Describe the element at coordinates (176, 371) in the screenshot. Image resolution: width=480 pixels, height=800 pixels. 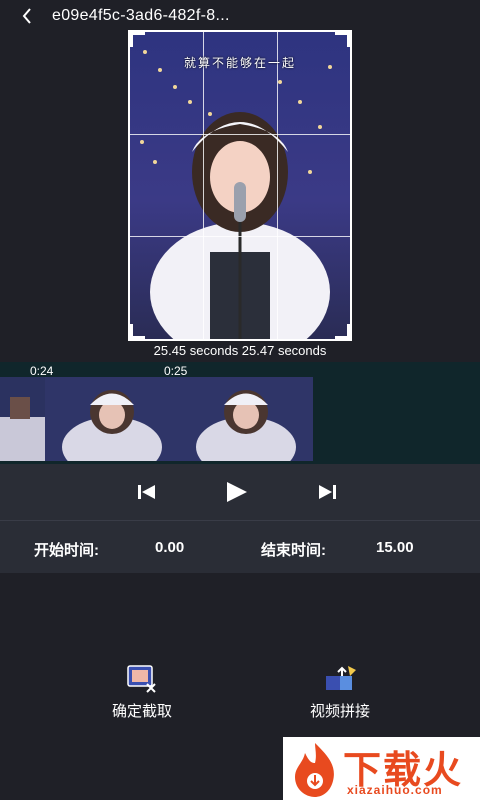
I see `timeline-tick: 0:25` at that location.